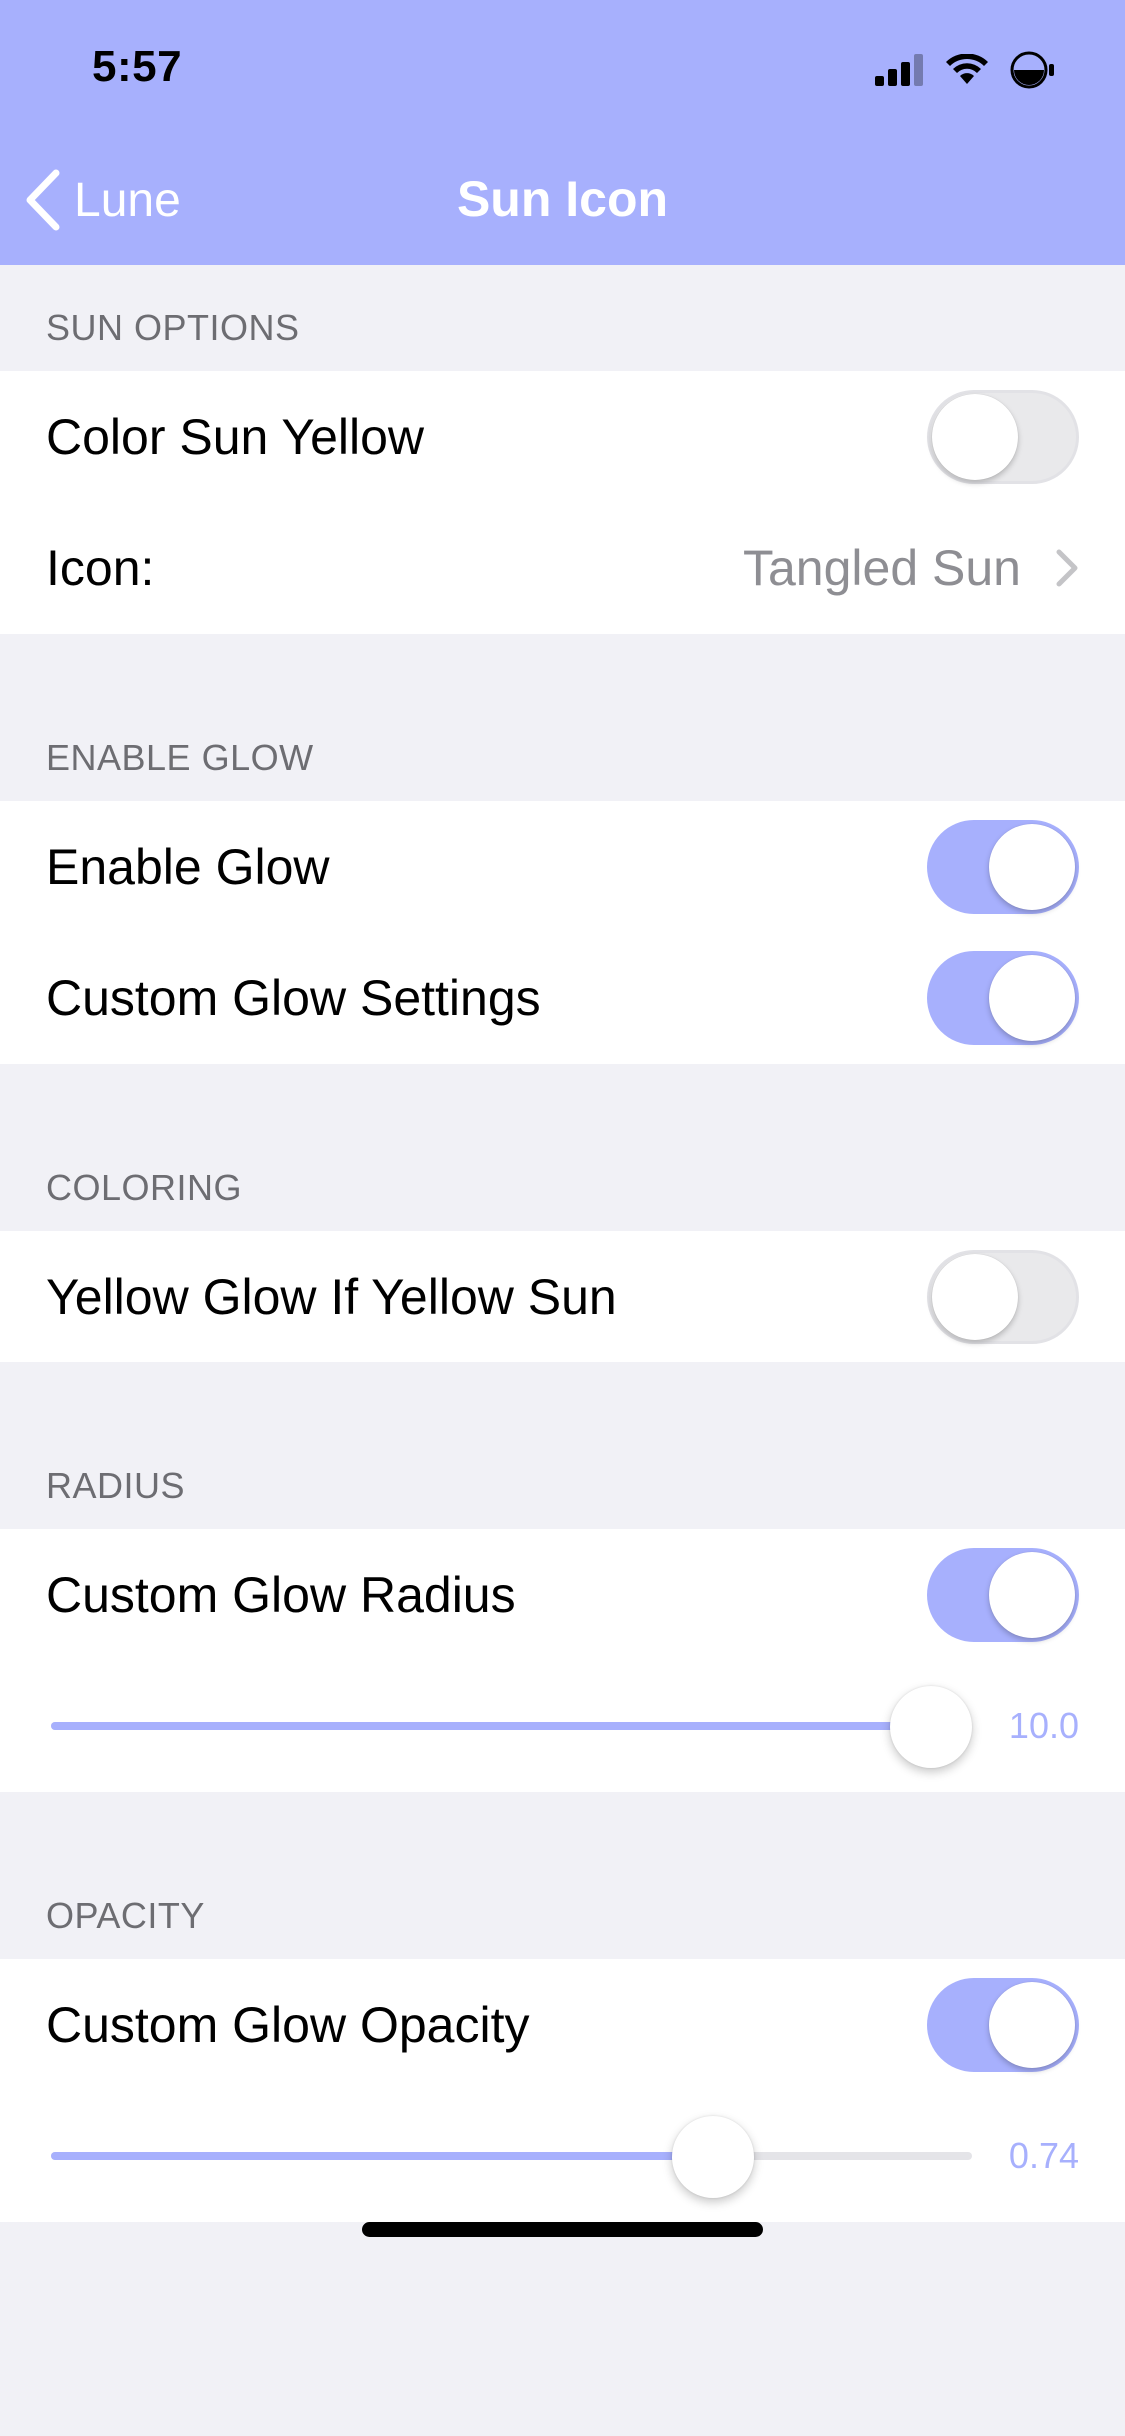 The width and height of the screenshot is (1125, 2436). What do you see at coordinates (1032, 70) in the screenshot?
I see `low-power-battery-icon` at bounding box center [1032, 70].